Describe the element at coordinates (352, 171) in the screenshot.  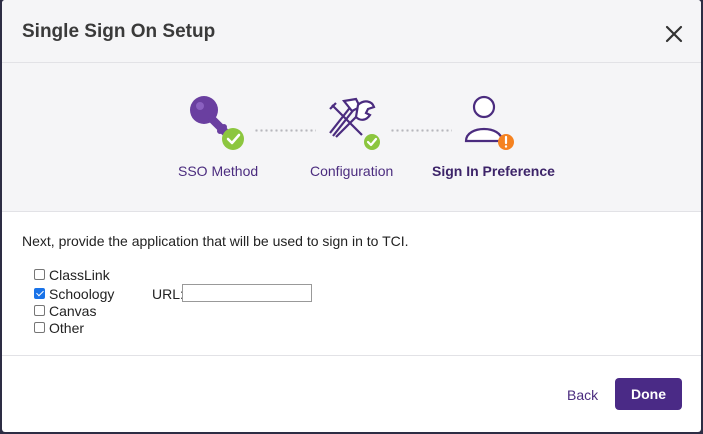
I see `step-label-configuration: Configuration` at that location.